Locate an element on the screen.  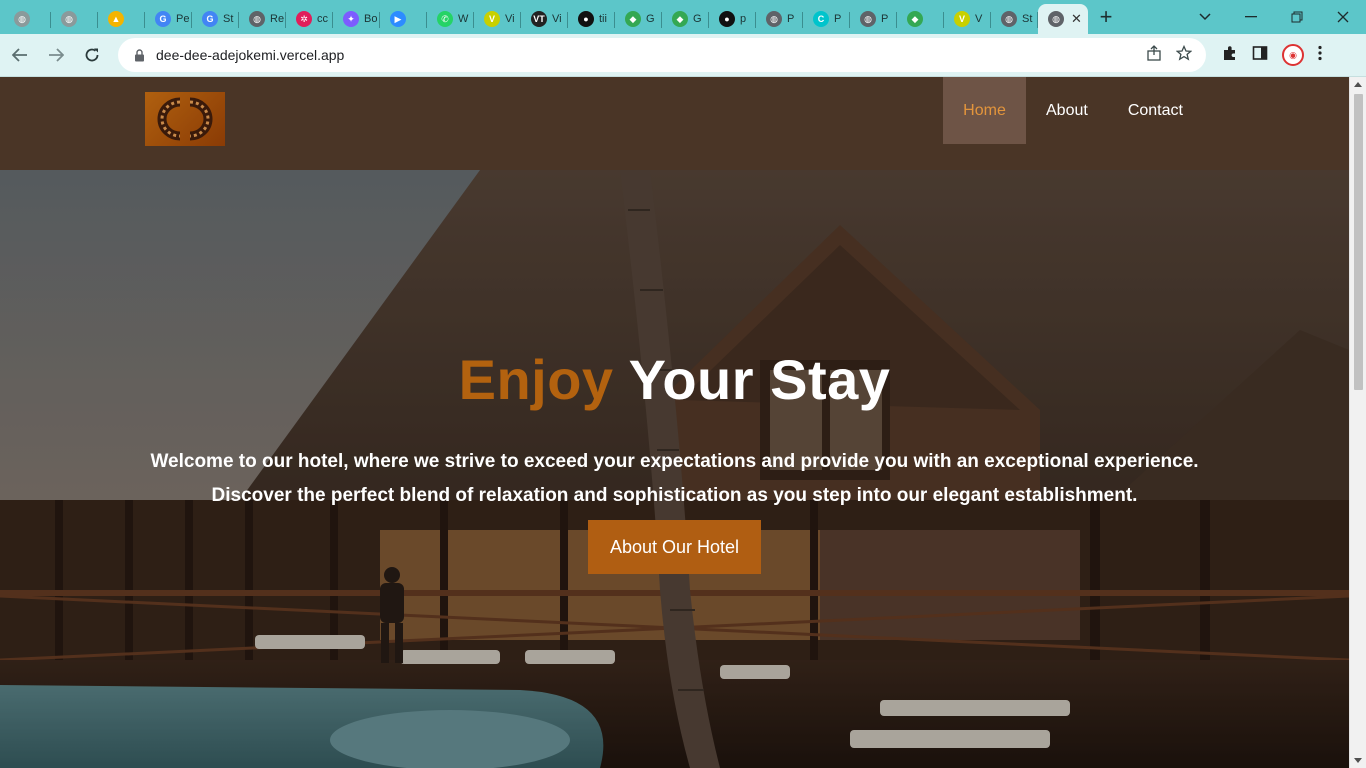
restore-button is located at coordinates (1297, 17).